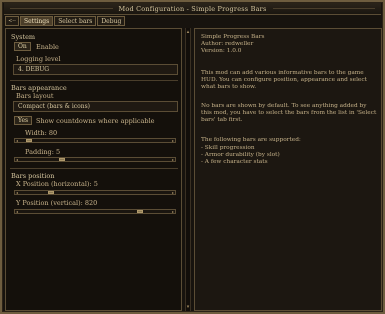 Image resolution: width=385 pixels, height=314 pixels. I want to click on bars-layout-label: Bars layout, so click(35, 96).